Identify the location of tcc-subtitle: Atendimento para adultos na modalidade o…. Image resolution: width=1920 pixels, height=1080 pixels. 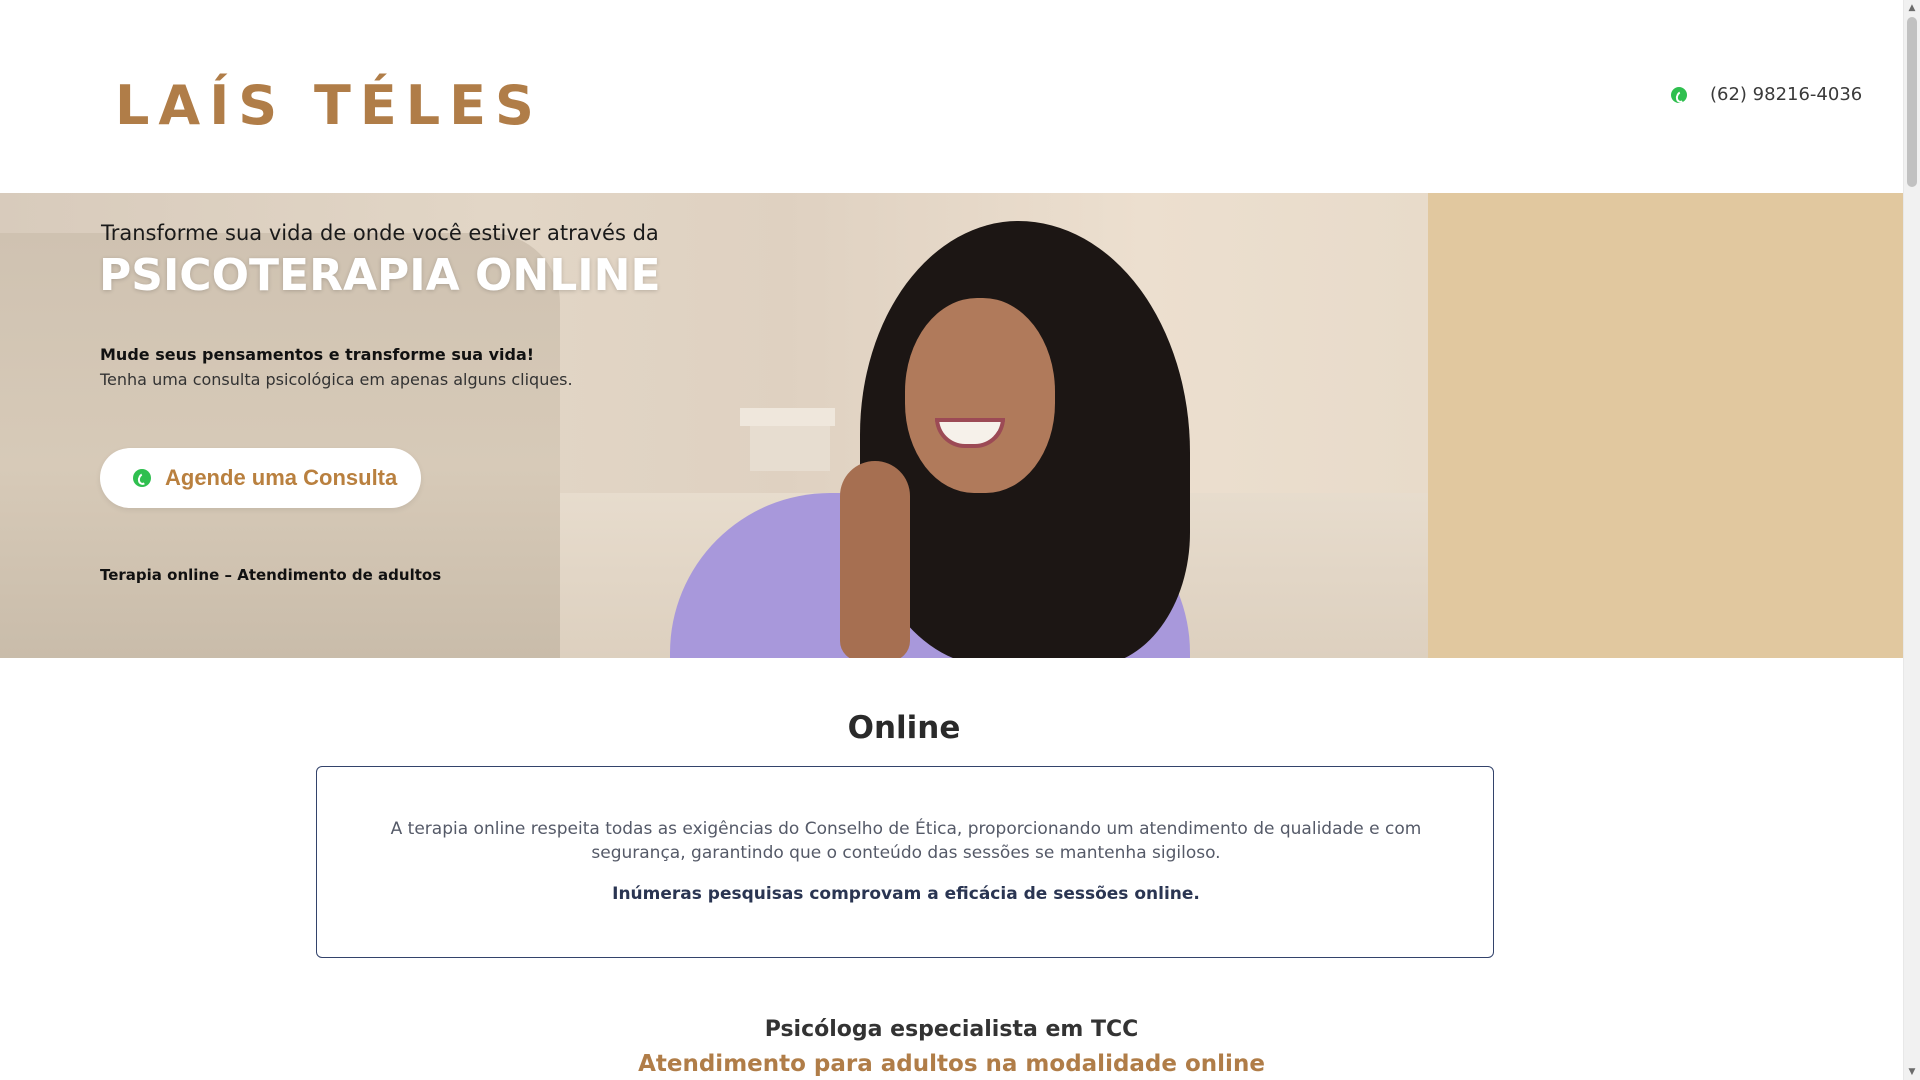
(951, 1064).